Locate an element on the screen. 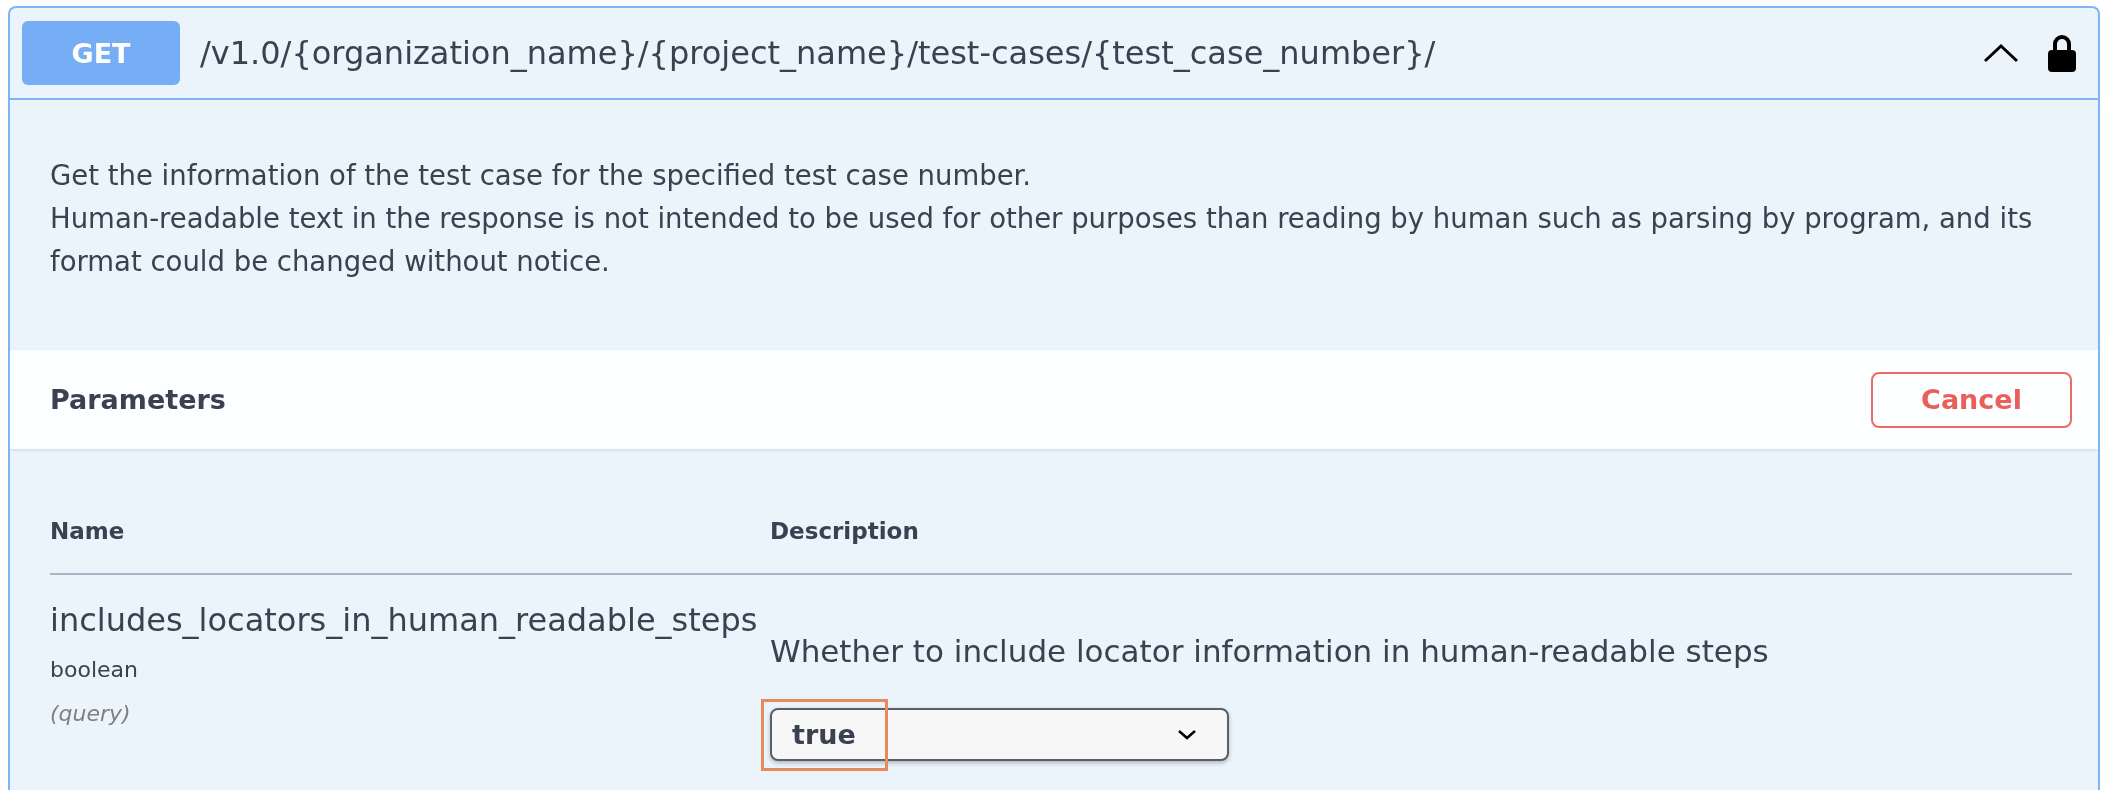 Image resolution: width=2126 pixels, height=790 pixels. parameter-location: (query) is located at coordinates (90, 714).